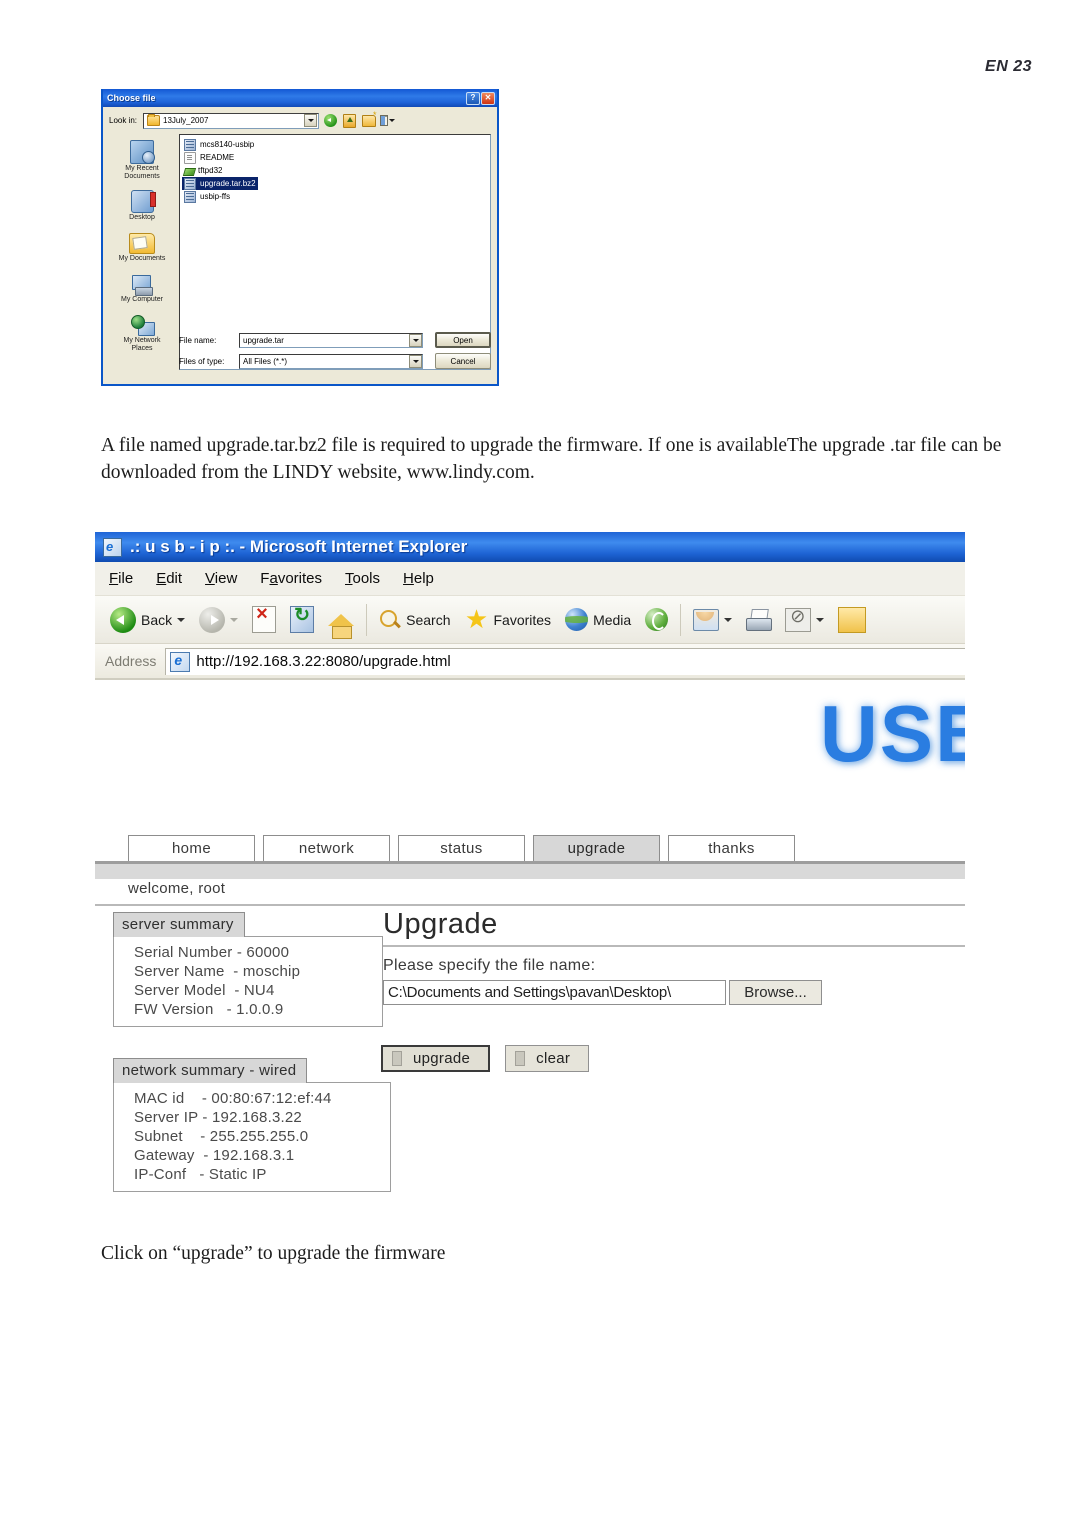 Image resolution: width=1080 pixels, height=1528 pixels. I want to click on list-item-selected: upgrade.tar.bz2, so click(220, 183).